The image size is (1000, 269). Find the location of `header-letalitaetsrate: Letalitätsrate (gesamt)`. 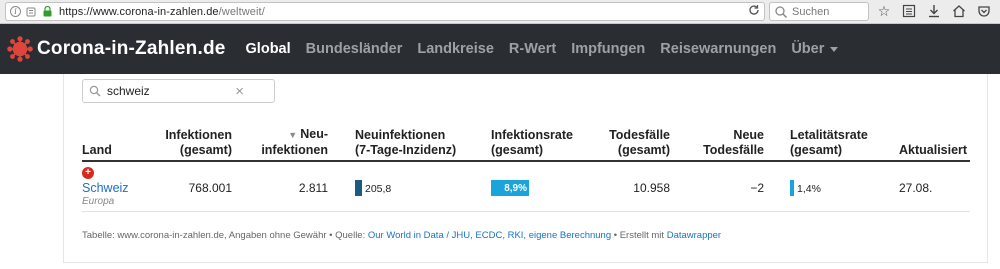

header-letalitaetsrate: Letalitätsrate (gesamt) is located at coordinates (829, 143).